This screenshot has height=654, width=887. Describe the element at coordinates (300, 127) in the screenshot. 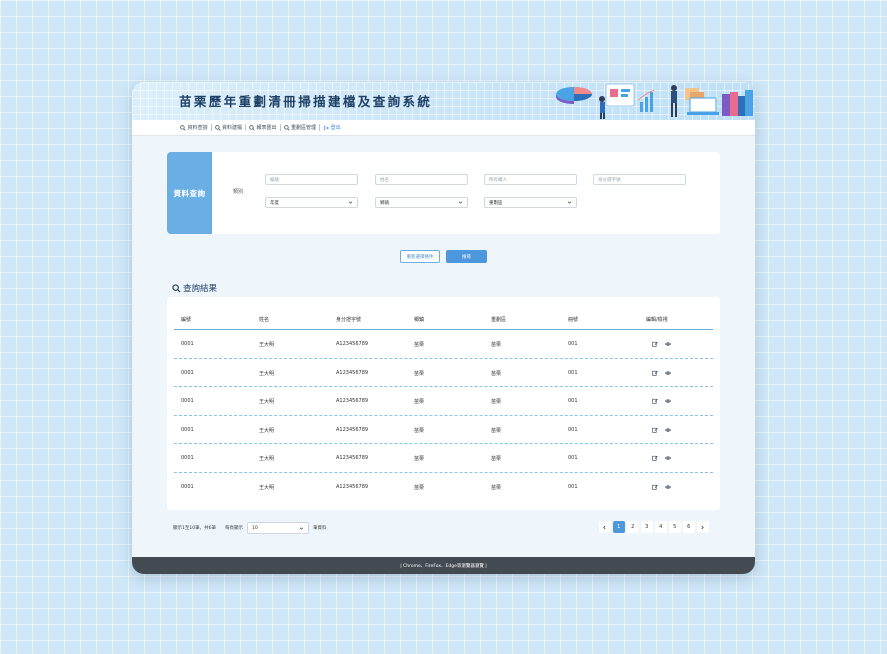

I see `nav-zone-management: 重劃區管理` at that location.